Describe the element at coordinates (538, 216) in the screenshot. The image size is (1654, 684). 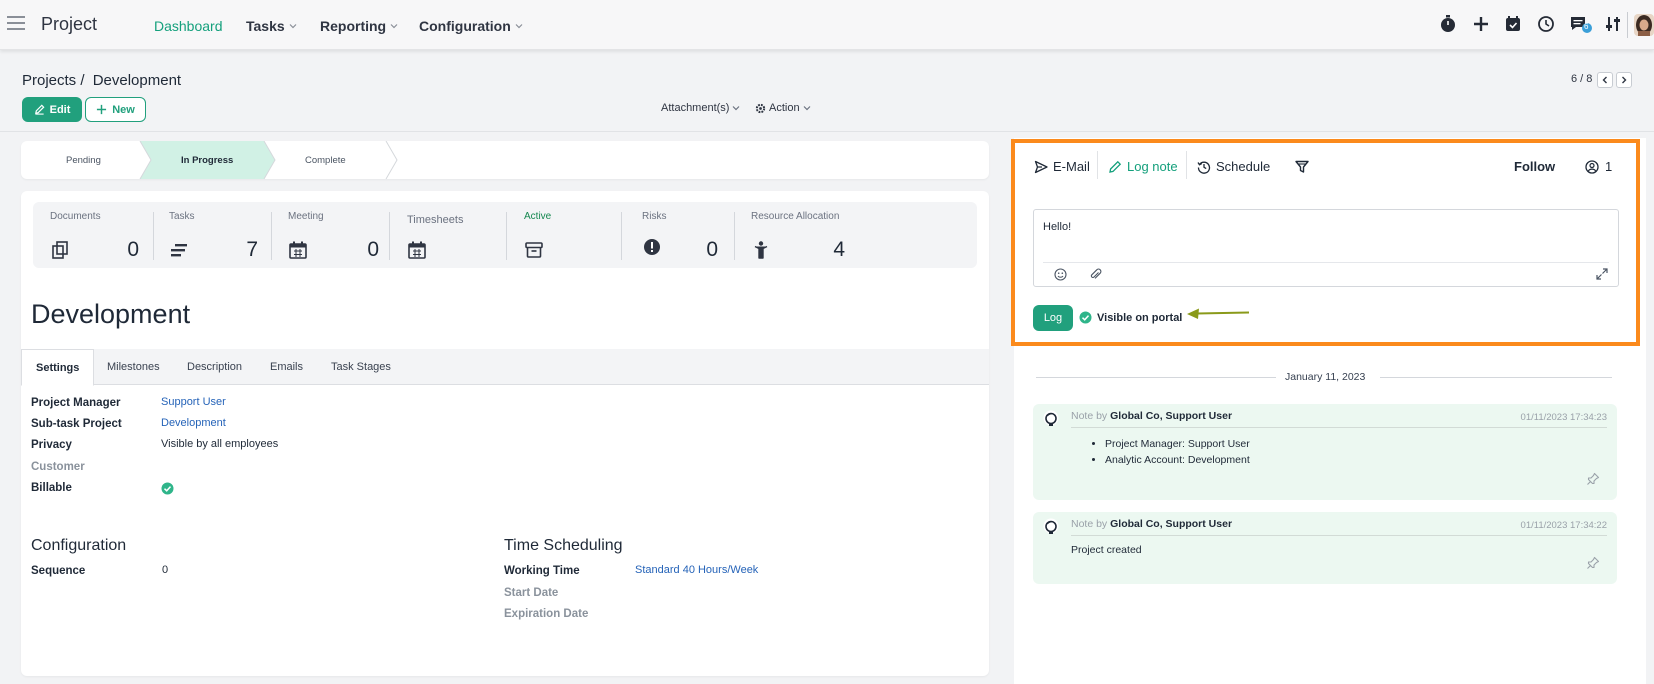
I see `stat-active-label: Active` at that location.